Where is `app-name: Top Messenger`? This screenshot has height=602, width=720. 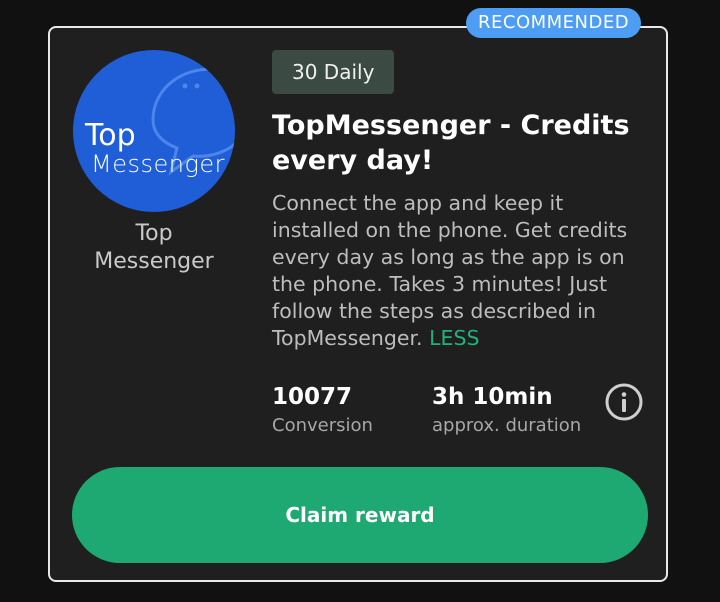
app-name: Top Messenger is located at coordinates (154, 248).